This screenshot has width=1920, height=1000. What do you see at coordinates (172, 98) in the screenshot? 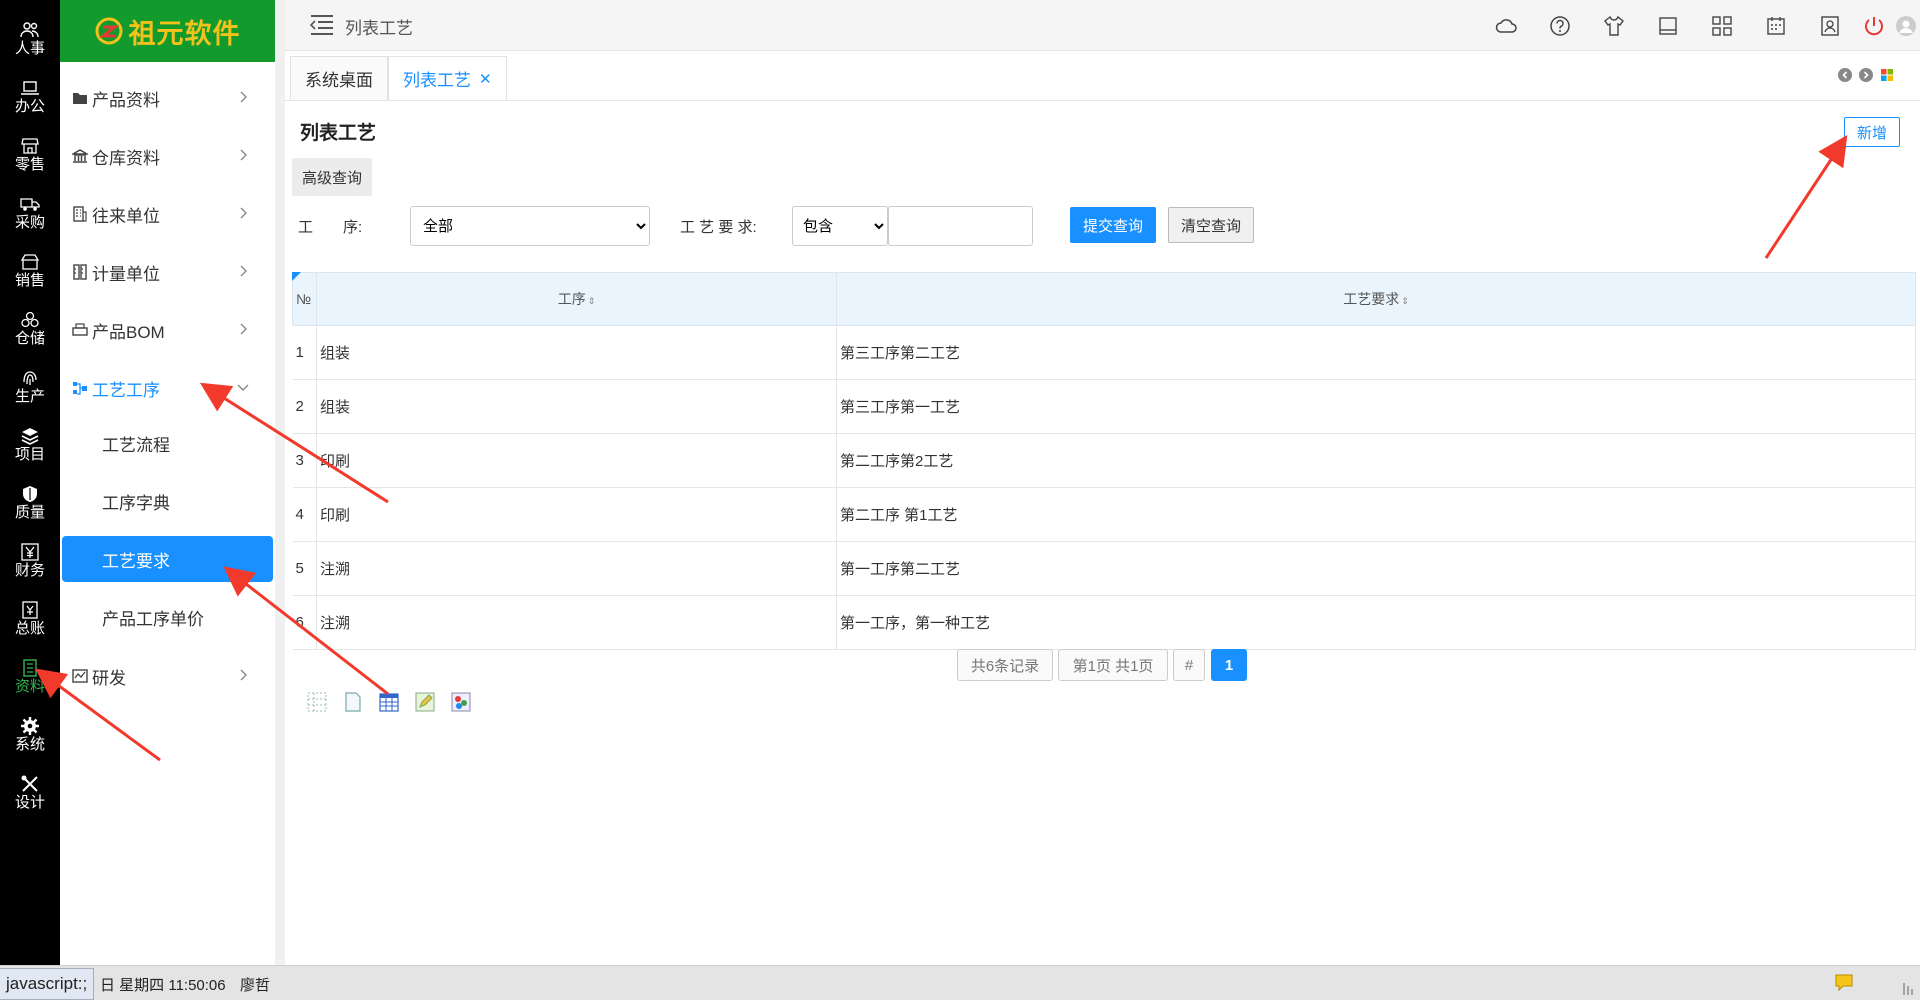
I see `menu-product-data: 产品资料` at bounding box center [172, 98].